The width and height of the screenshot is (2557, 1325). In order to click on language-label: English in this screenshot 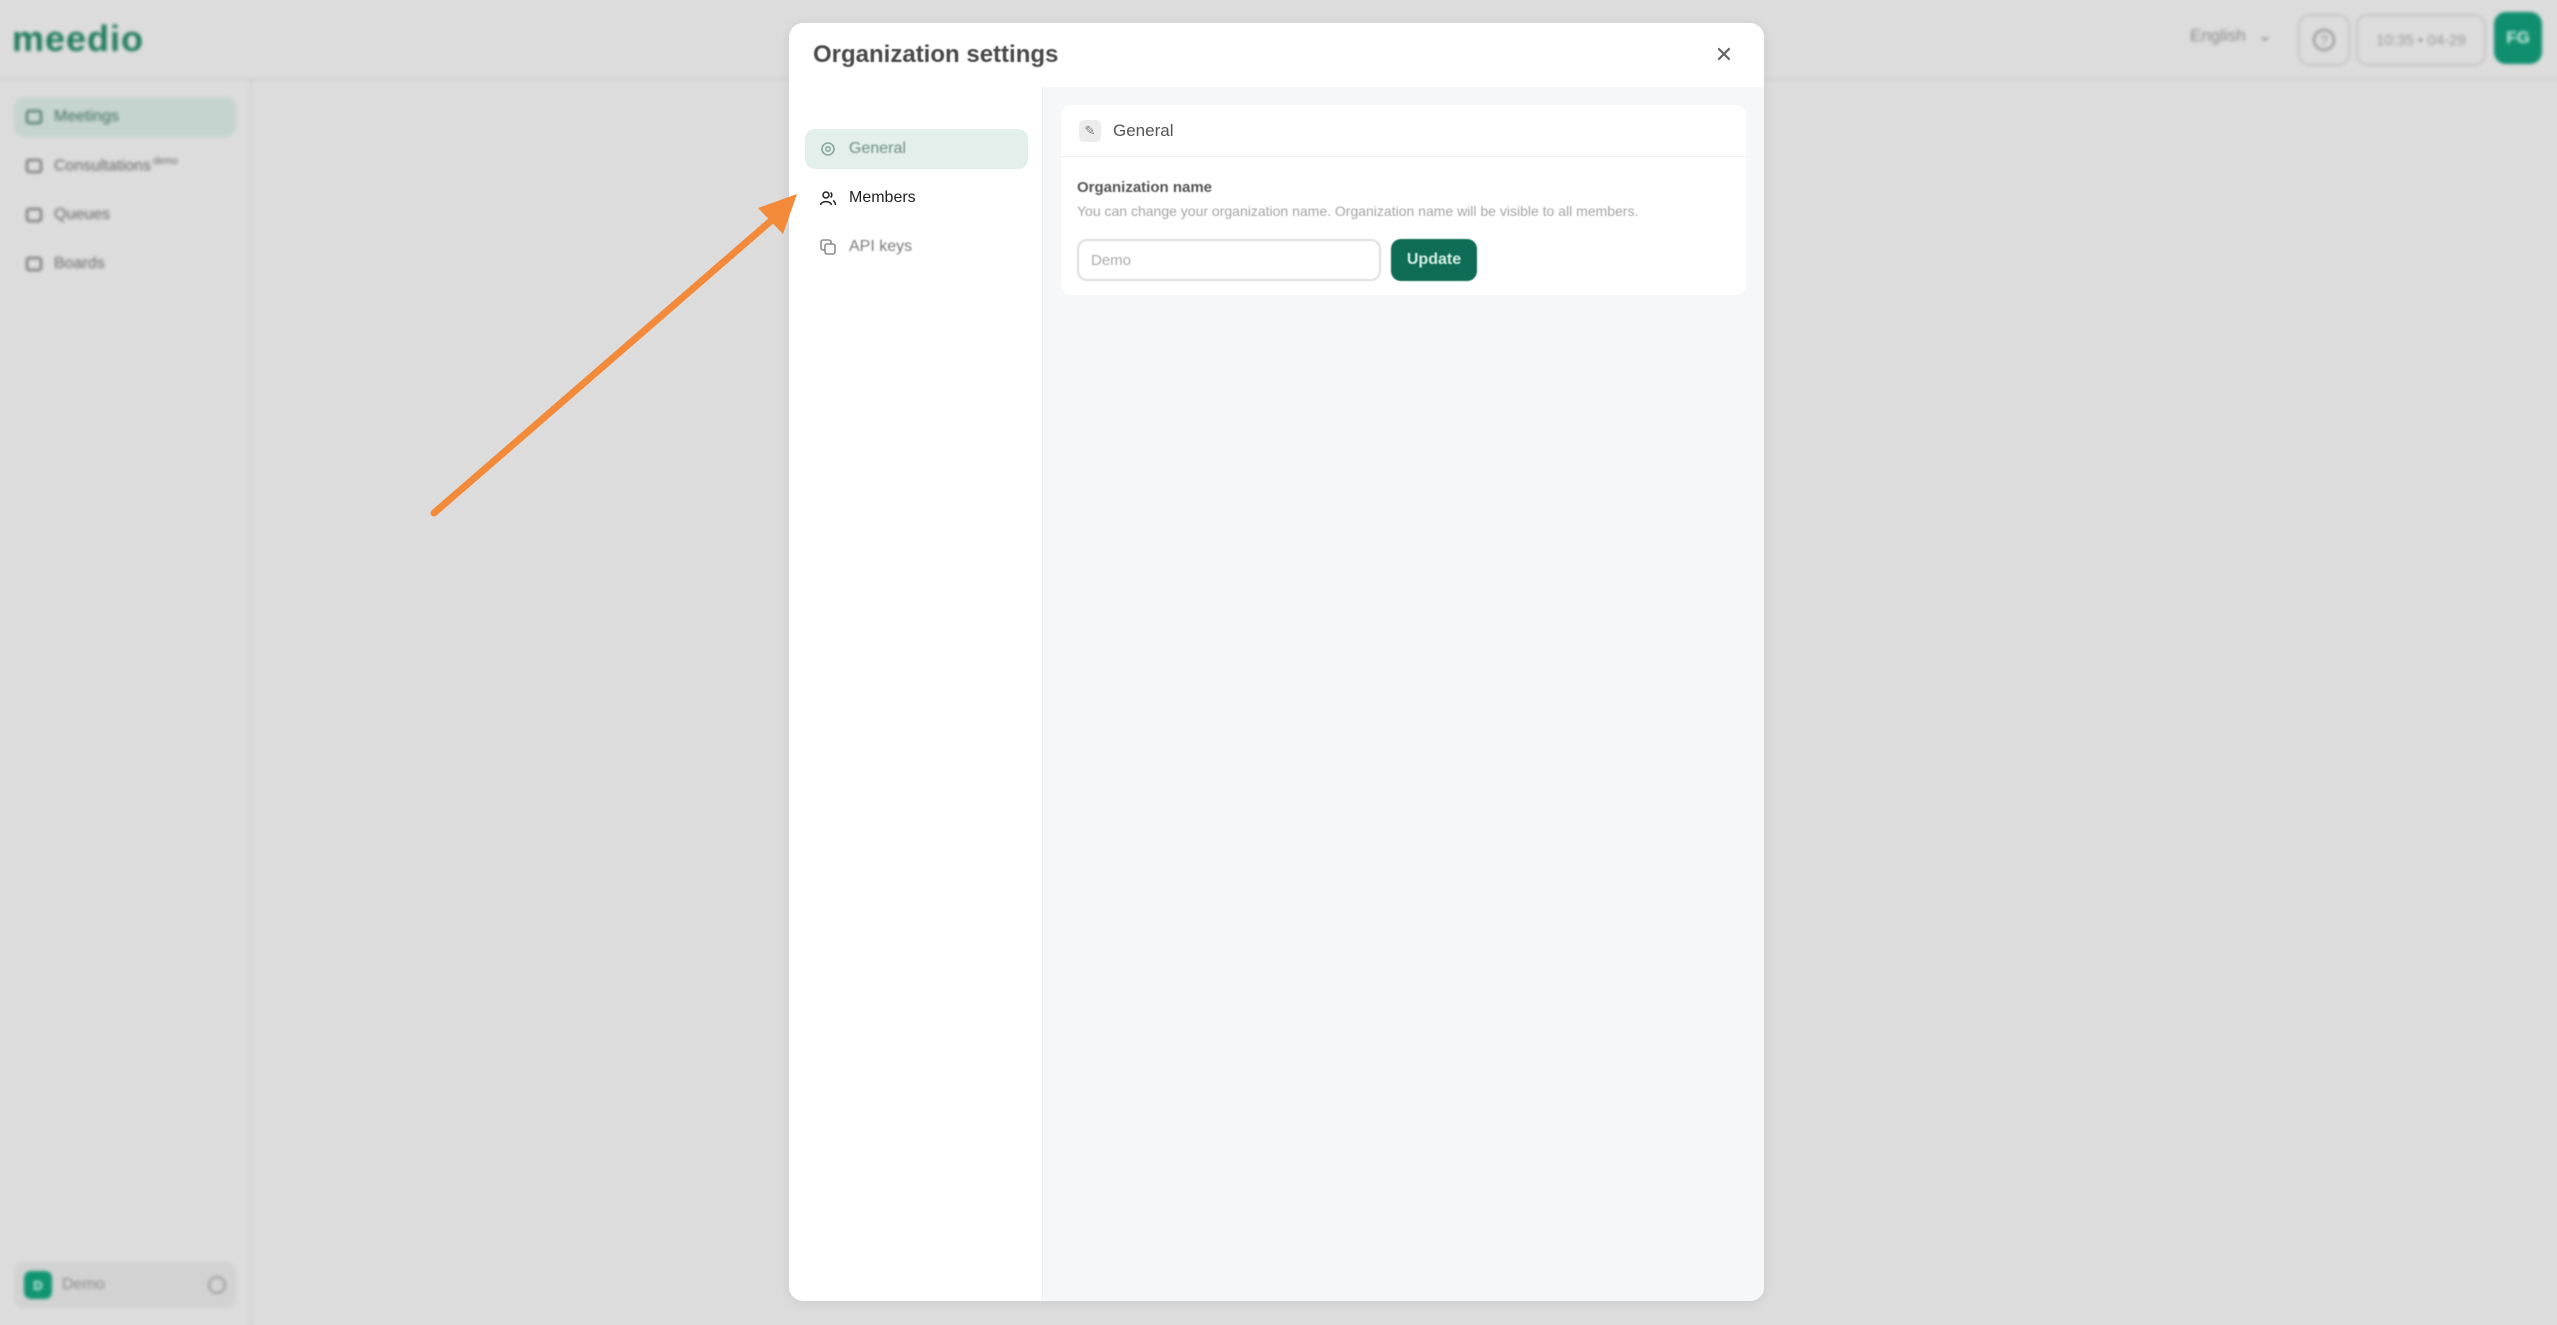, I will do `click(2218, 35)`.